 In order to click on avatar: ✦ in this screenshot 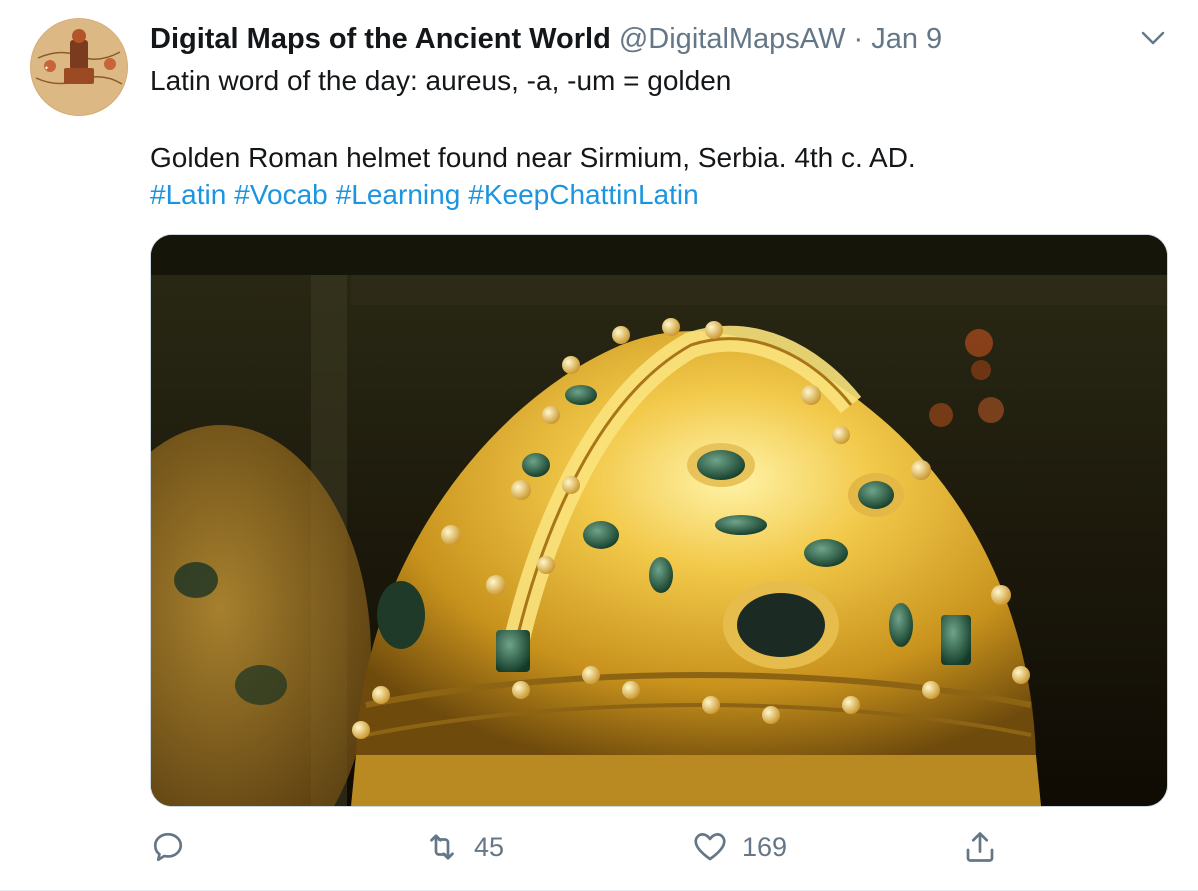, I will do `click(79, 67)`.